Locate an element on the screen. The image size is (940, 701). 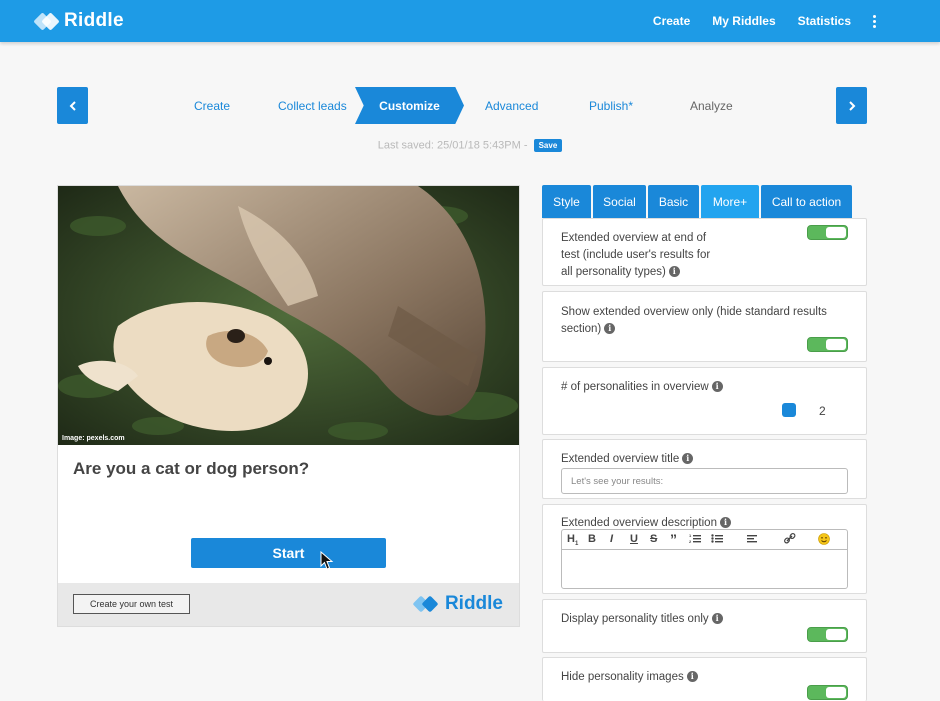
save-button: Save is located at coordinates (548, 145).